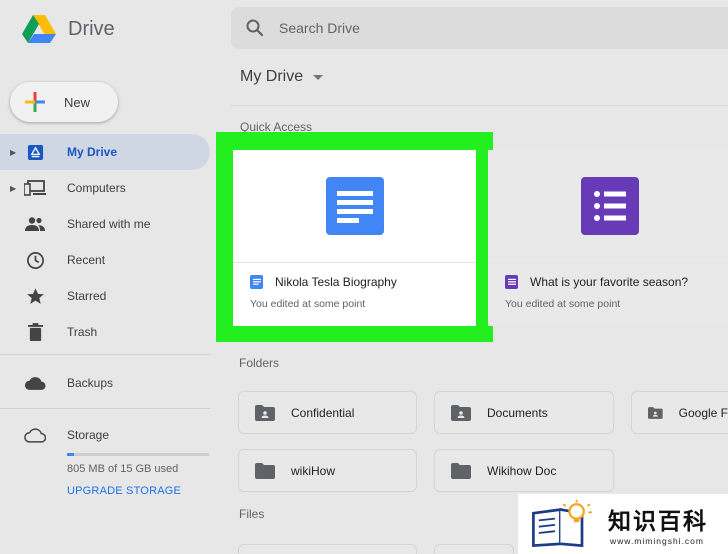 This screenshot has width=728, height=554. I want to click on file-name: Nikola Tesla Biography, so click(336, 282).